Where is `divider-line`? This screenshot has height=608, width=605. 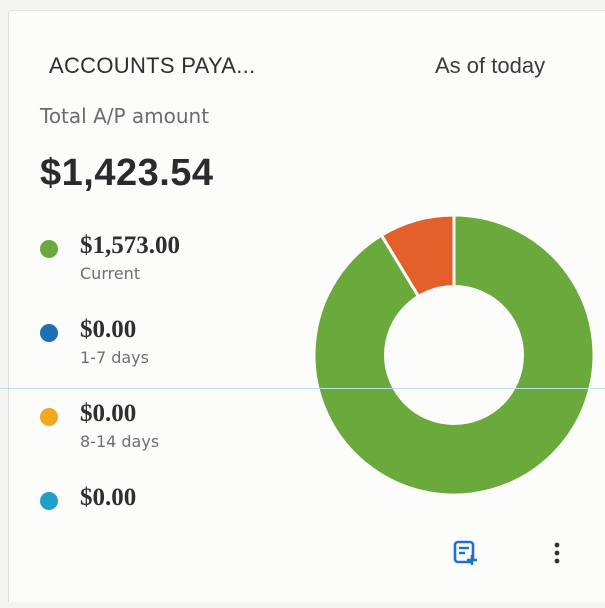 divider-line is located at coordinates (302, 388).